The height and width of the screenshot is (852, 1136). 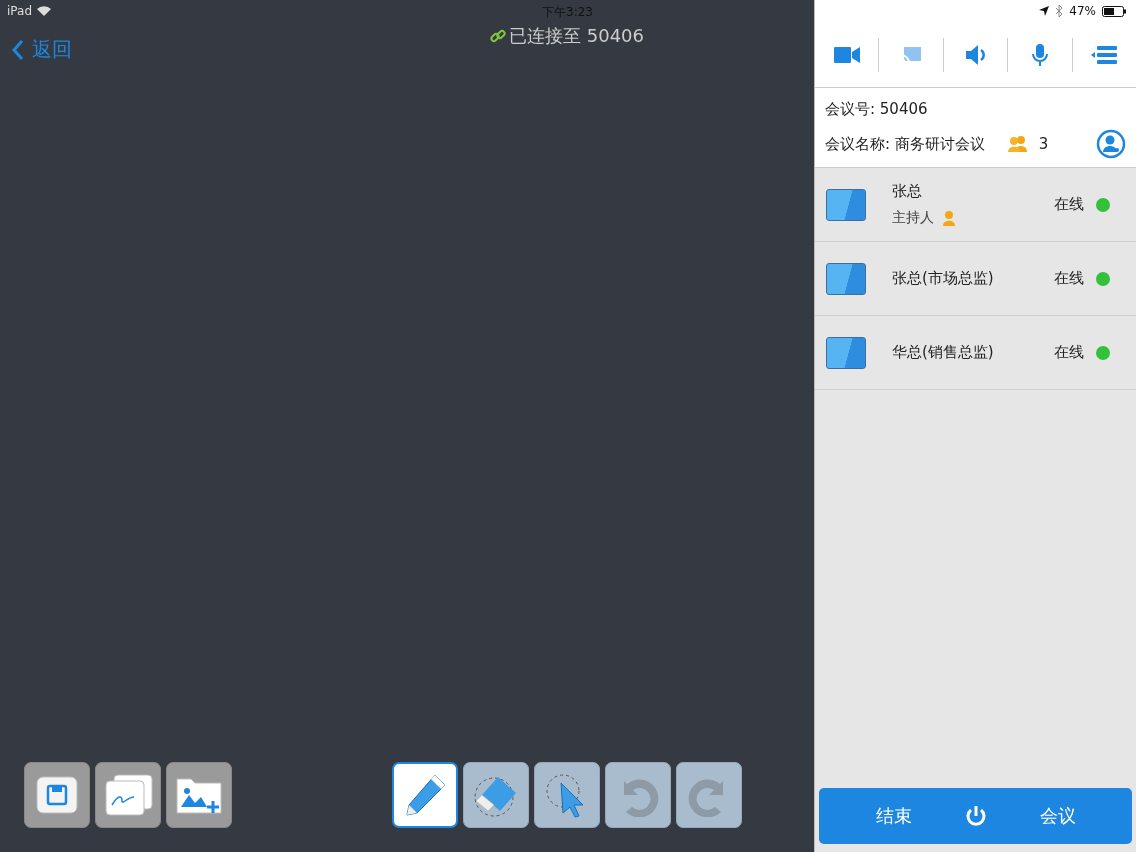 I want to click on participants-icon, so click(x=1017, y=144).